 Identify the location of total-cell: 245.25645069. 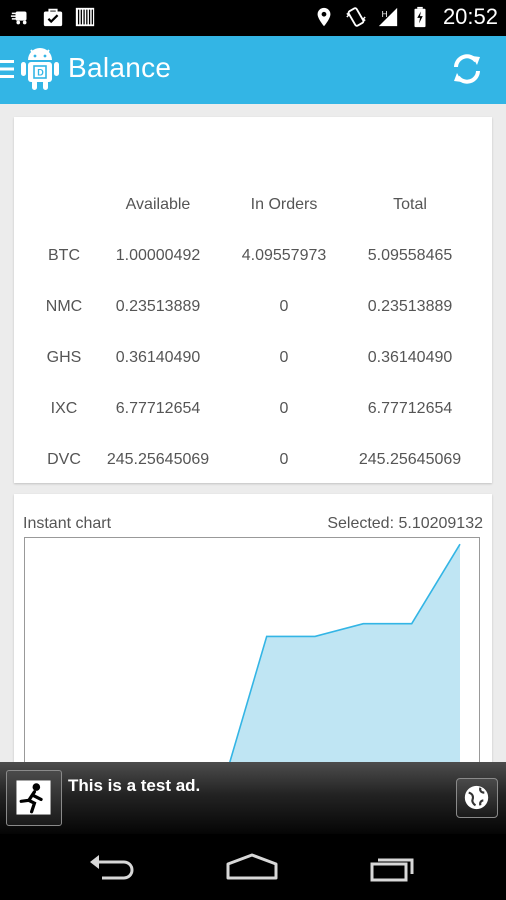
(410, 459).